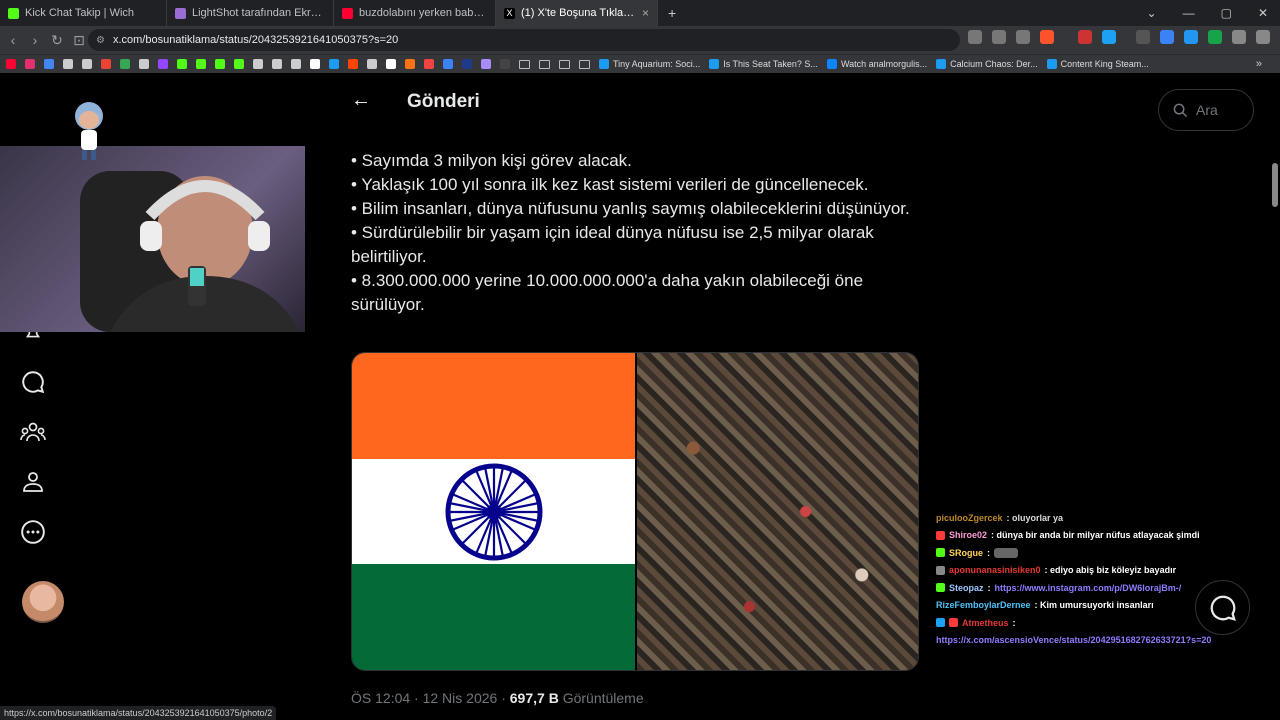 The width and height of the screenshot is (1280, 720). I want to click on back-arrow-icon: ←, so click(361, 100).